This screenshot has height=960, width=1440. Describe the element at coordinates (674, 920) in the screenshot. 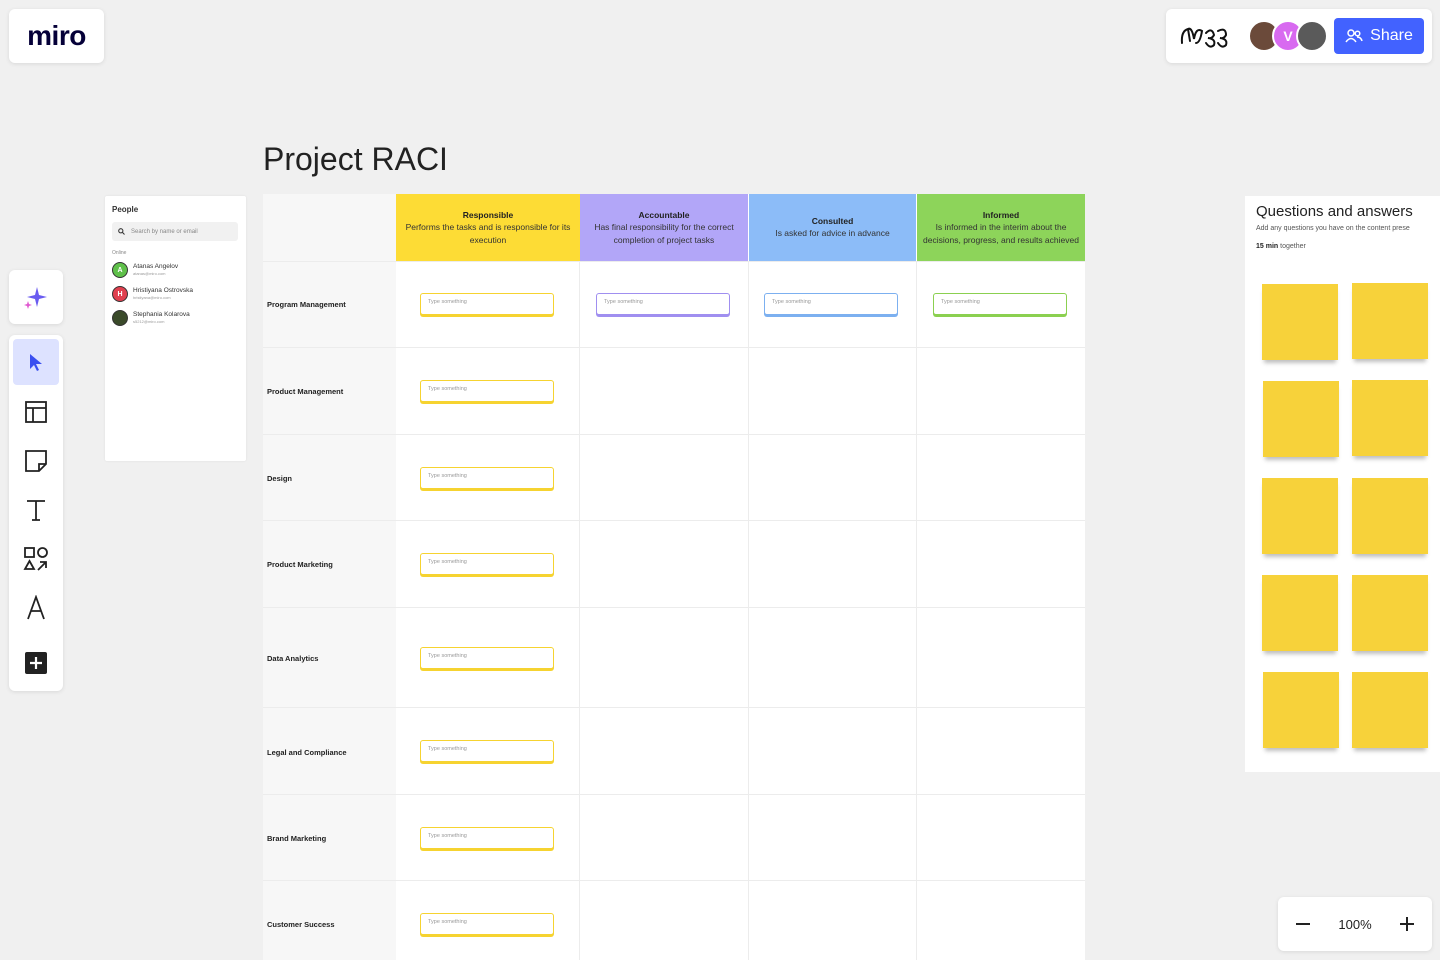

I see `table-row: Customer Success Type something` at that location.